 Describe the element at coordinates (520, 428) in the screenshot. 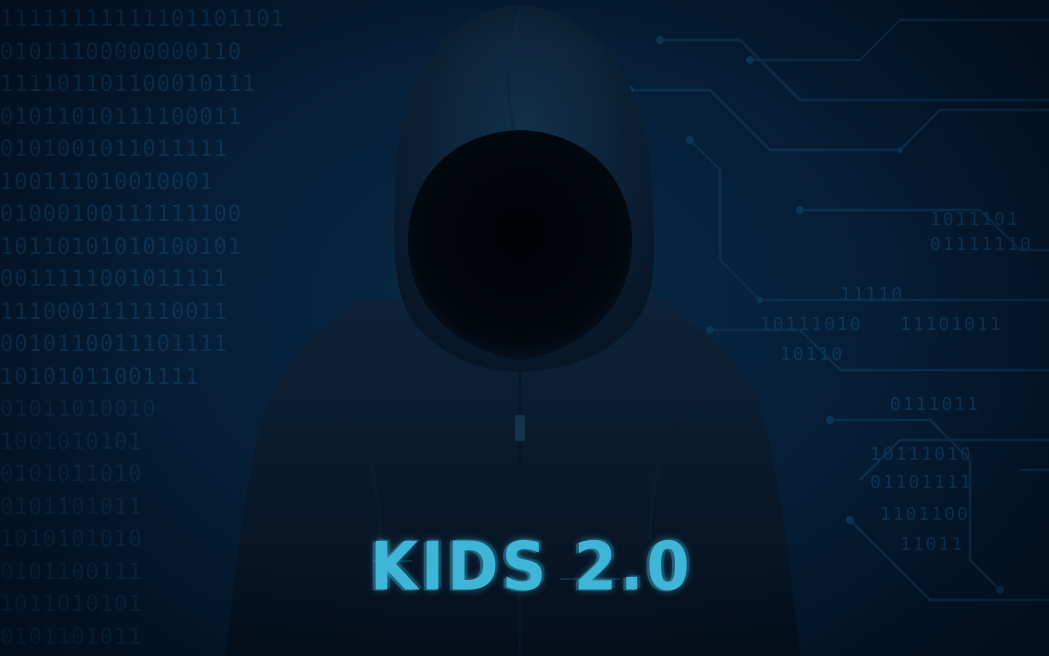

I see `zipper-pull` at that location.